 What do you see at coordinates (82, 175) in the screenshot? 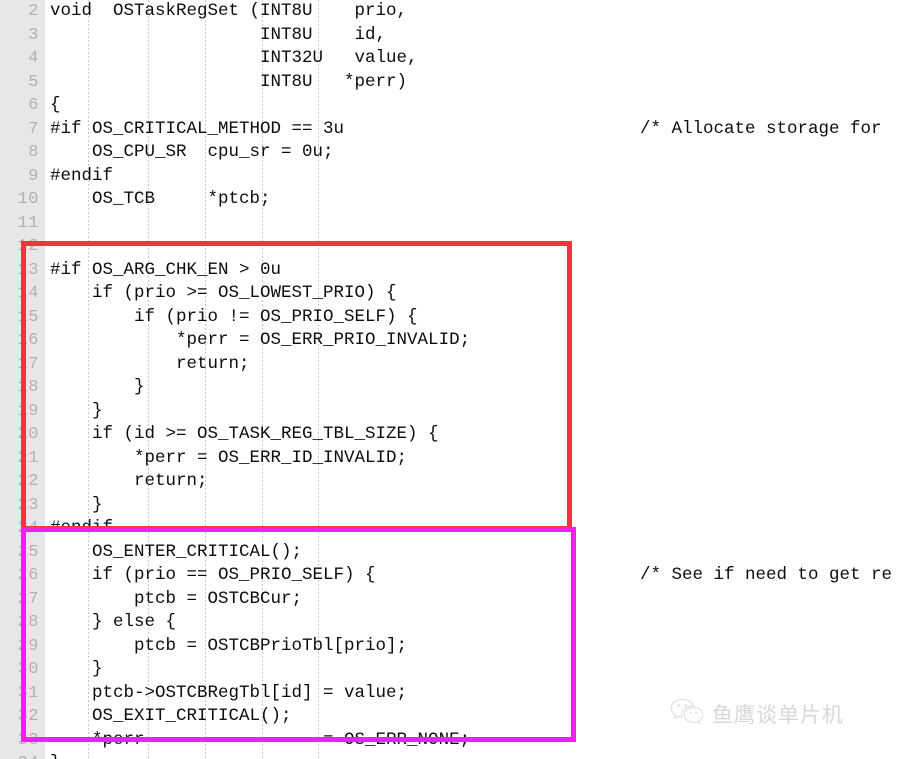
I see `code-text: #endif` at bounding box center [82, 175].